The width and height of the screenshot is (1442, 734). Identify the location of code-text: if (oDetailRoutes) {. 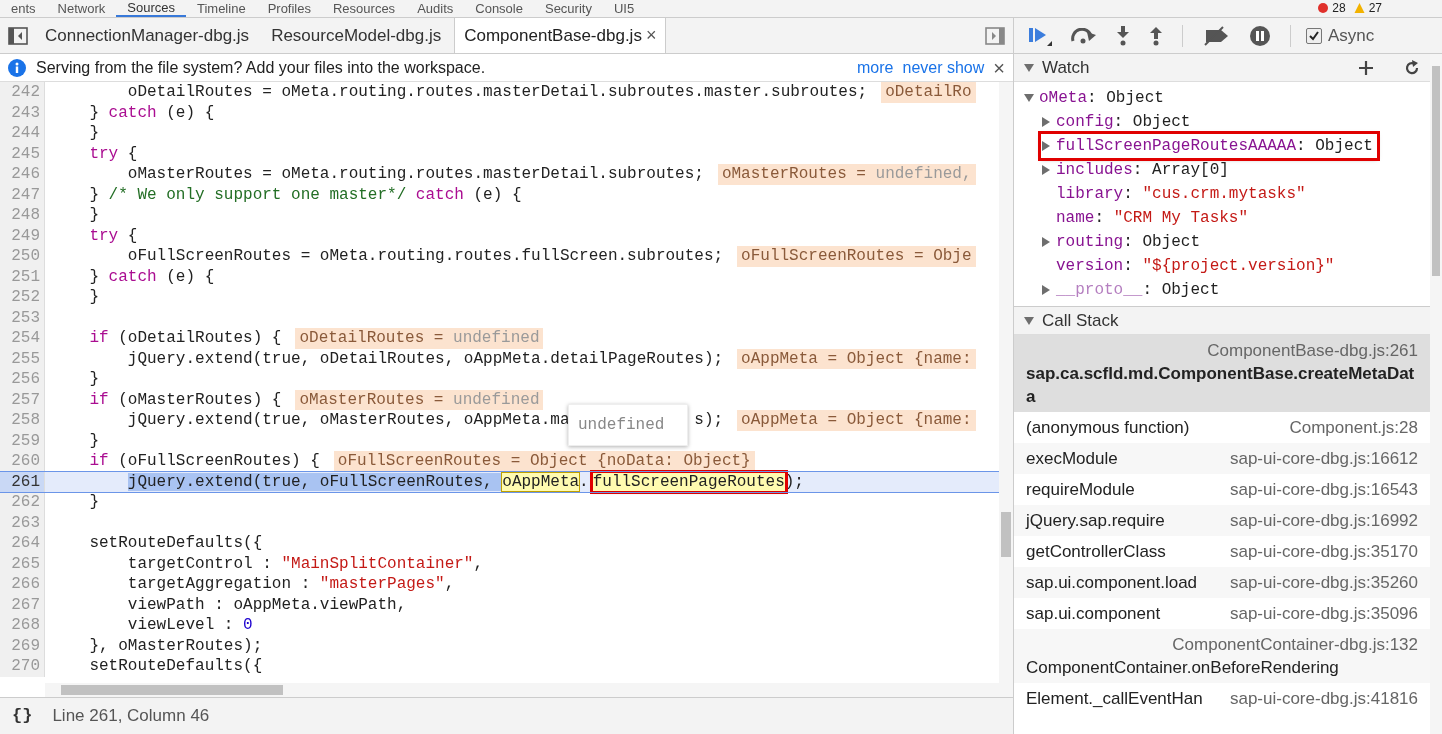
(185, 338).